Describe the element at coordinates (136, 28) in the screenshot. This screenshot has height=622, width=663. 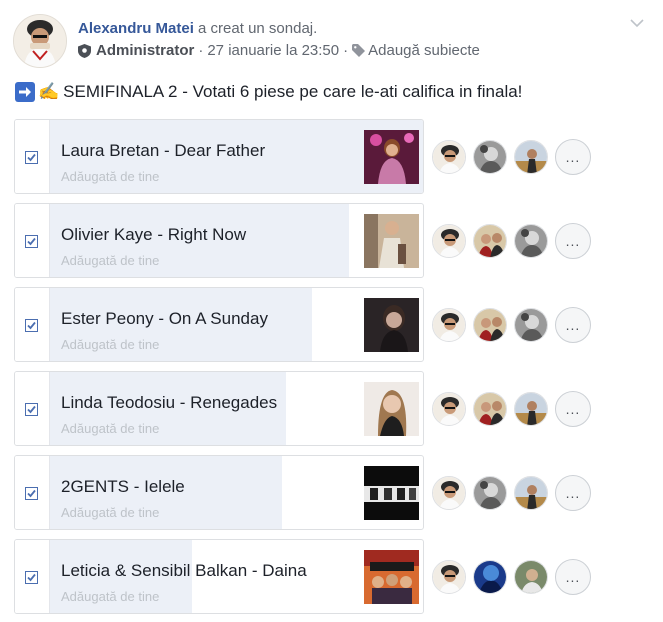
I see `author-name-link: Alexandru Matei` at that location.